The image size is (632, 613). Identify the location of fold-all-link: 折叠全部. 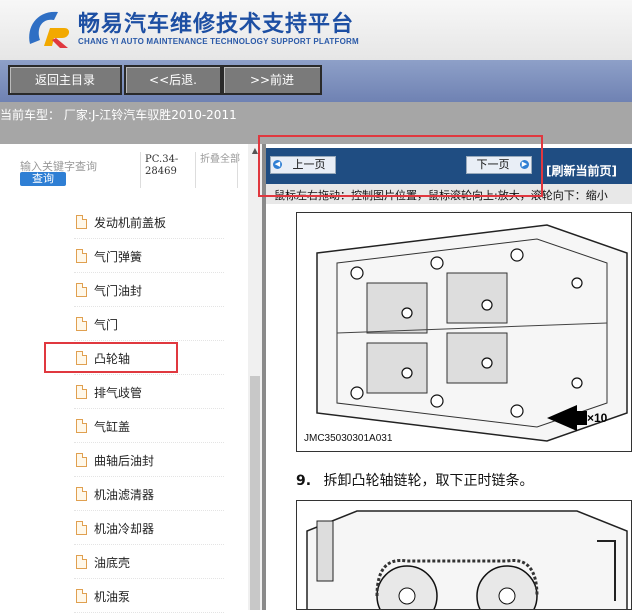
(220, 160).